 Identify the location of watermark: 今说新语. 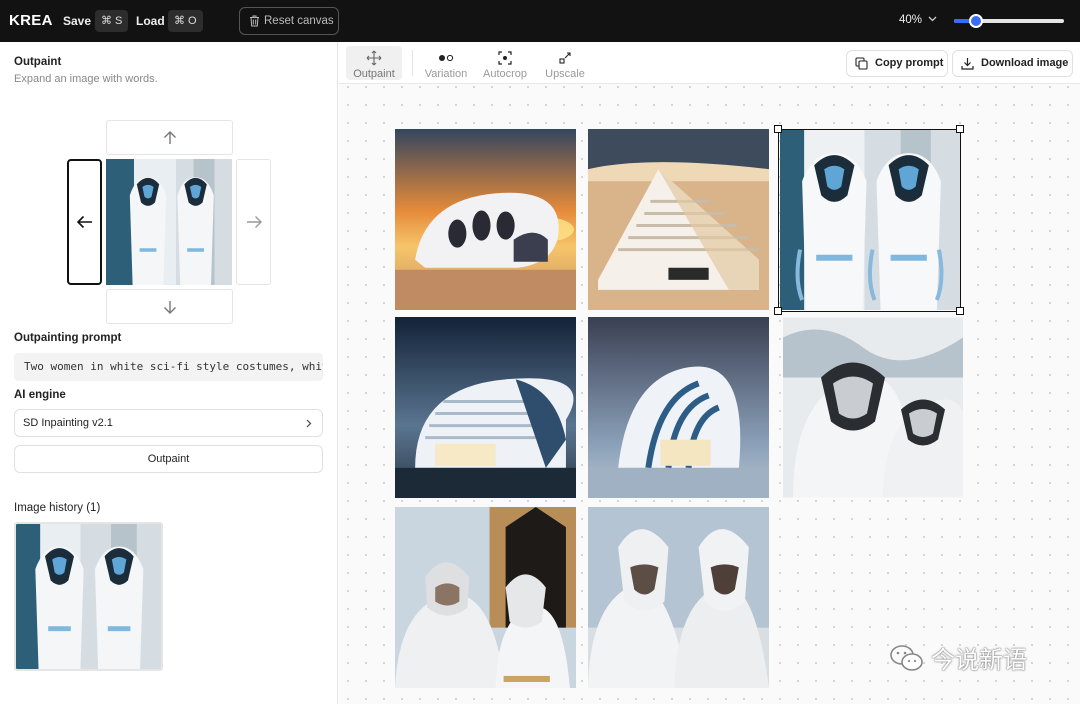
(958, 657).